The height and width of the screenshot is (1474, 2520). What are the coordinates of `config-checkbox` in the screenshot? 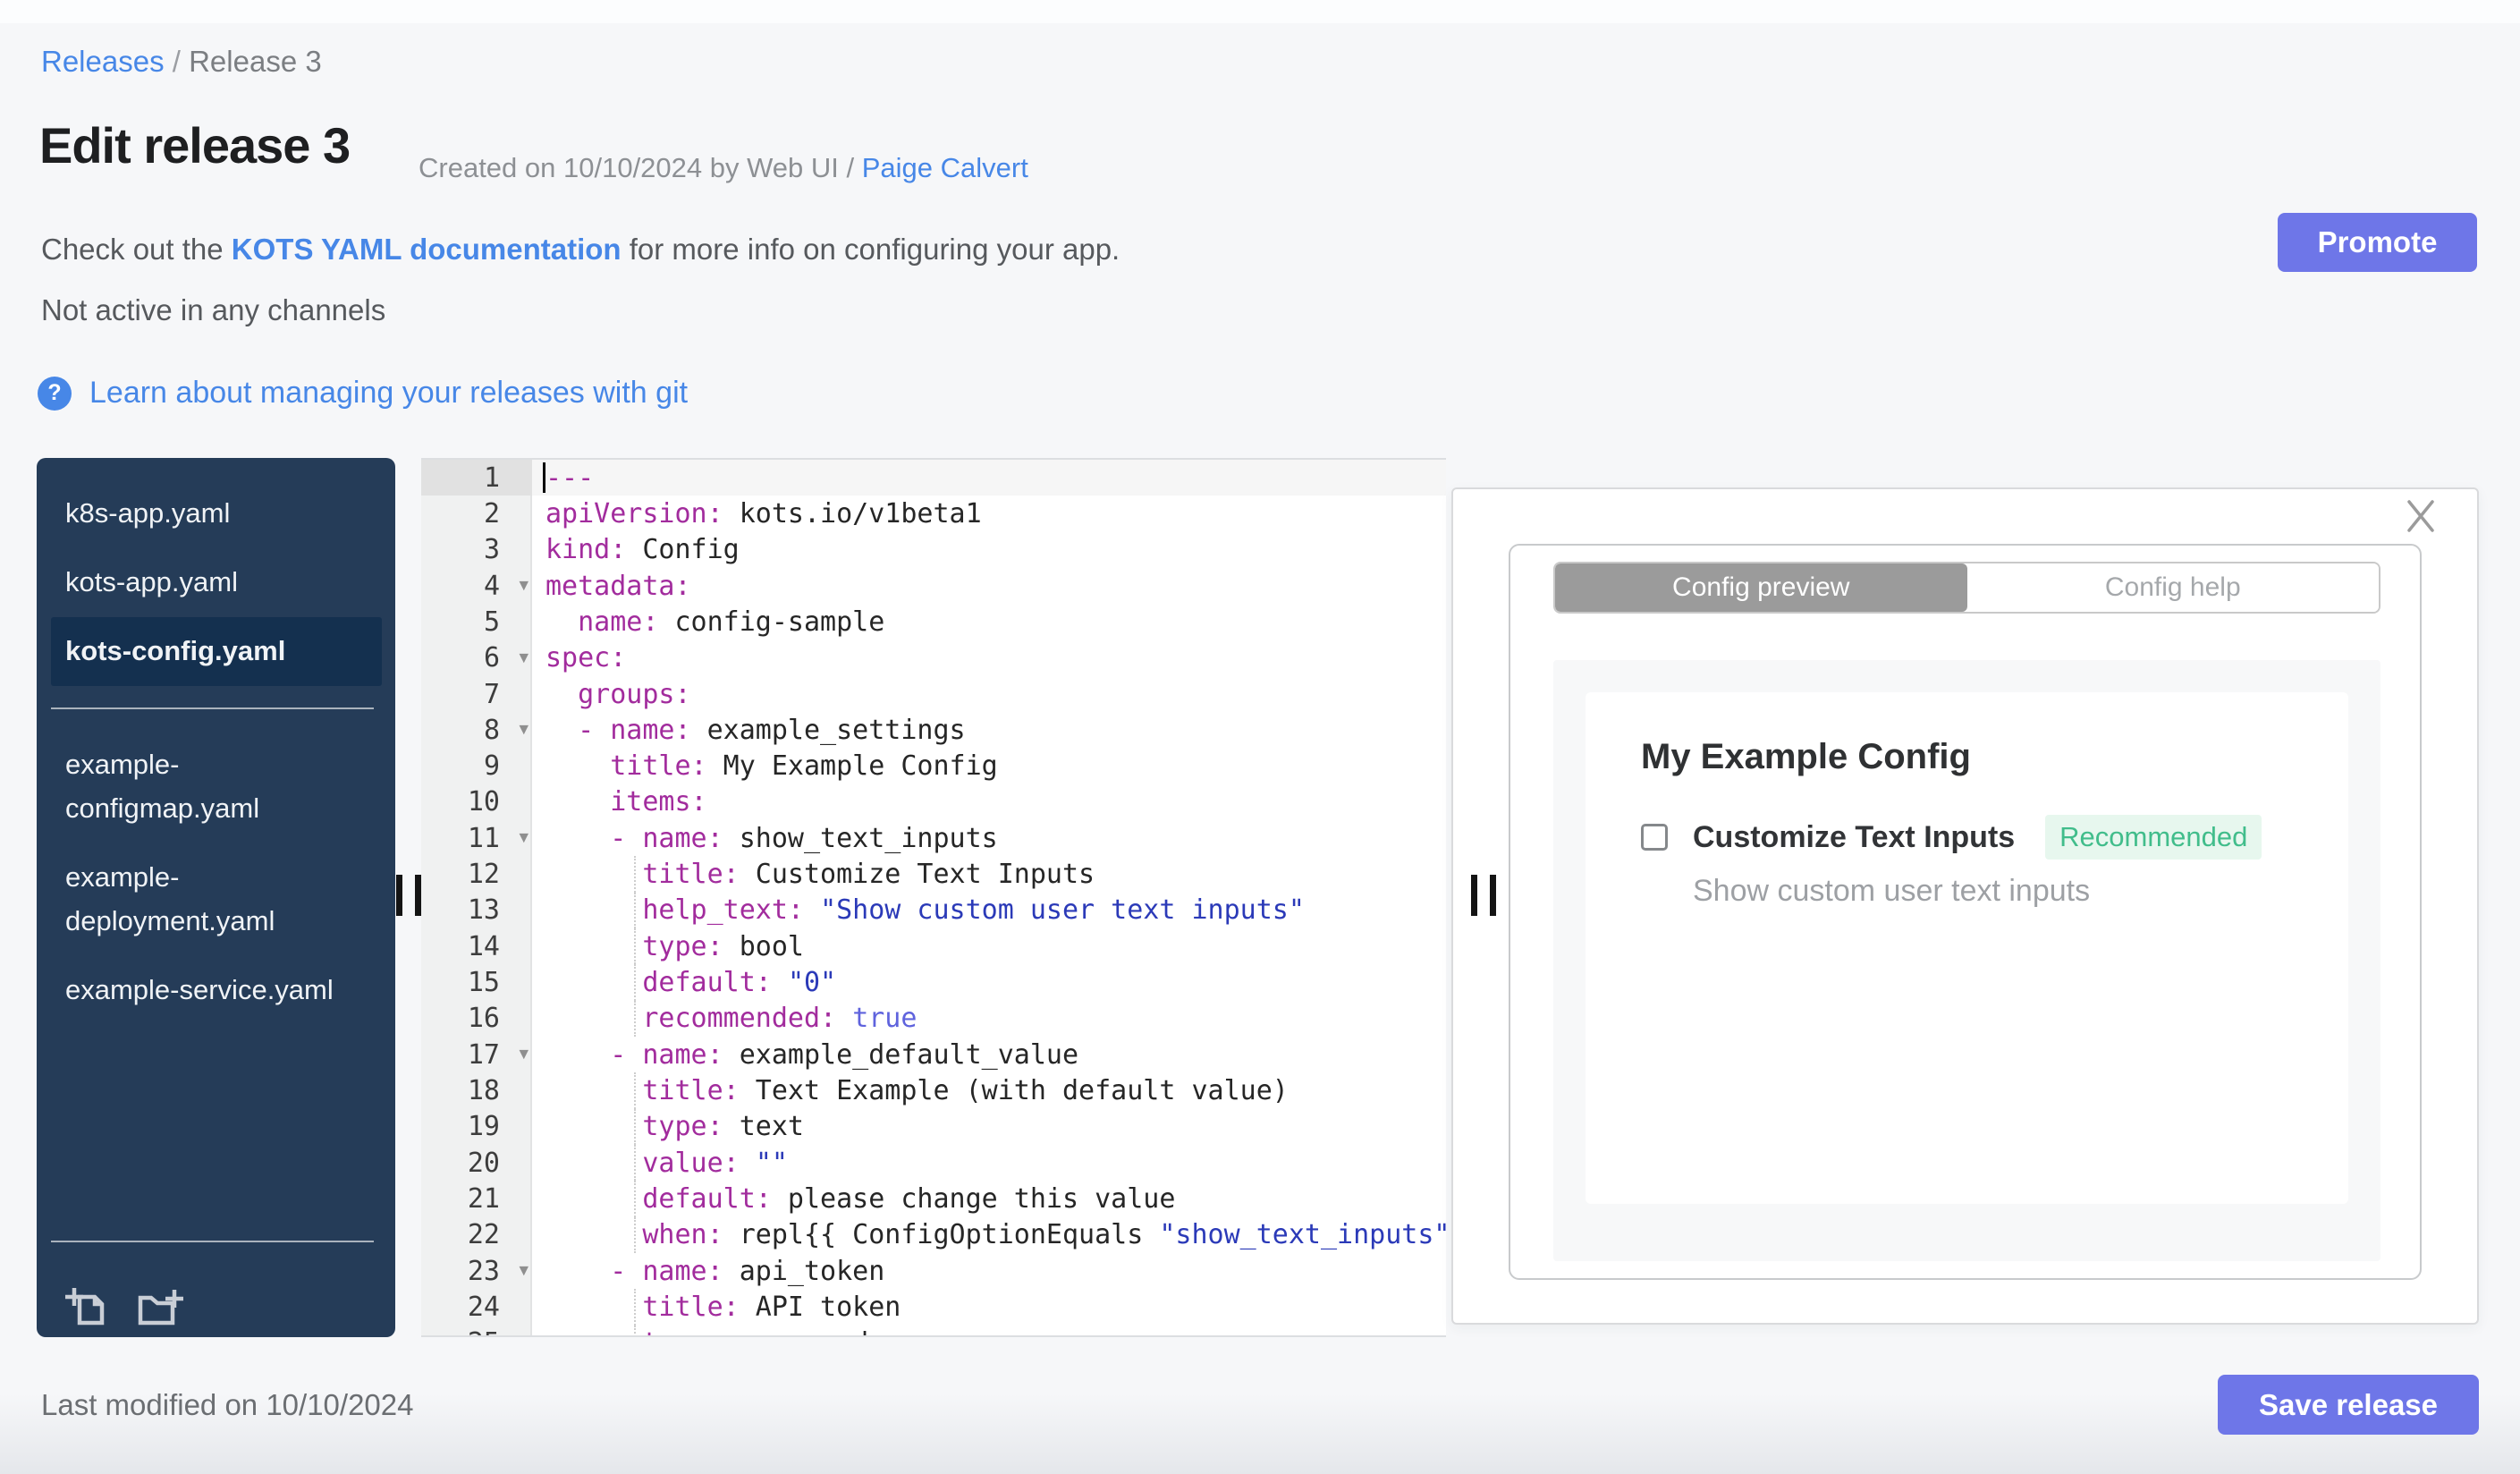 It's located at (1654, 837).